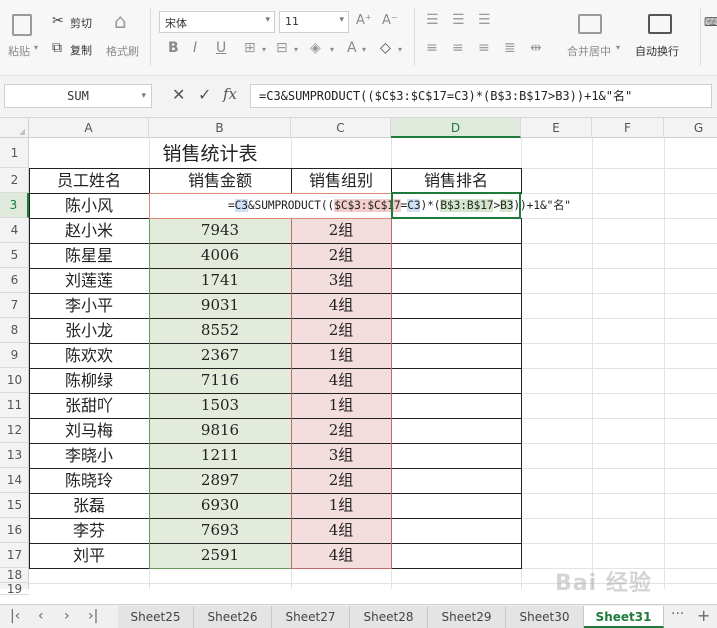  I want to click on sheet-title: 销售统计表, so click(210, 153).